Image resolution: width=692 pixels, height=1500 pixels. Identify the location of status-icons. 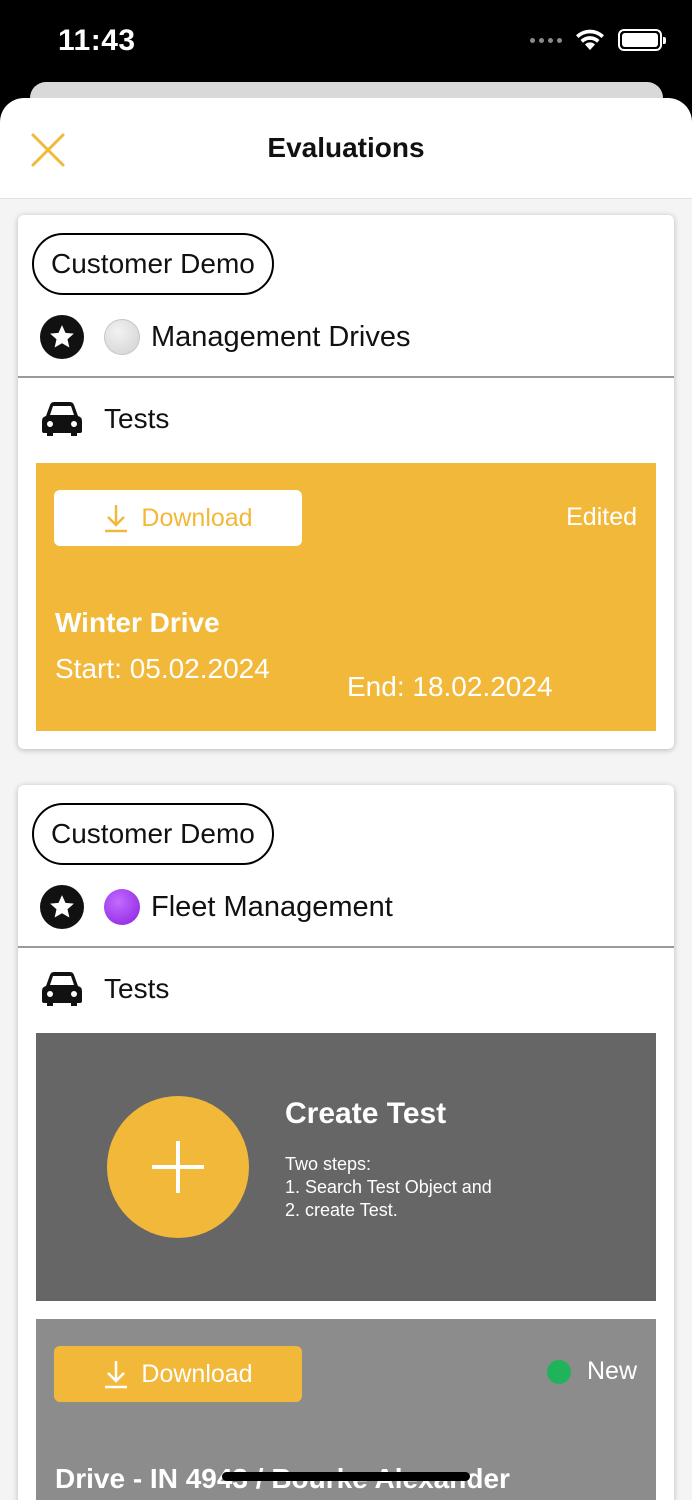
(598, 40).